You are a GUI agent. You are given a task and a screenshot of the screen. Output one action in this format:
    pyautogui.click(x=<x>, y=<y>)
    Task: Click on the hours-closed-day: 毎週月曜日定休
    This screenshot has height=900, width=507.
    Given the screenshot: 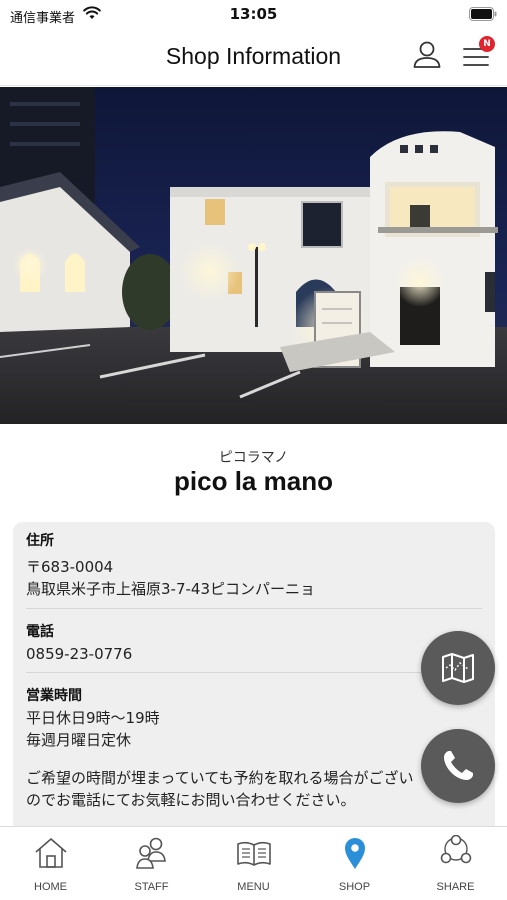 What is the action you would take?
    pyautogui.click(x=79, y=740)
    